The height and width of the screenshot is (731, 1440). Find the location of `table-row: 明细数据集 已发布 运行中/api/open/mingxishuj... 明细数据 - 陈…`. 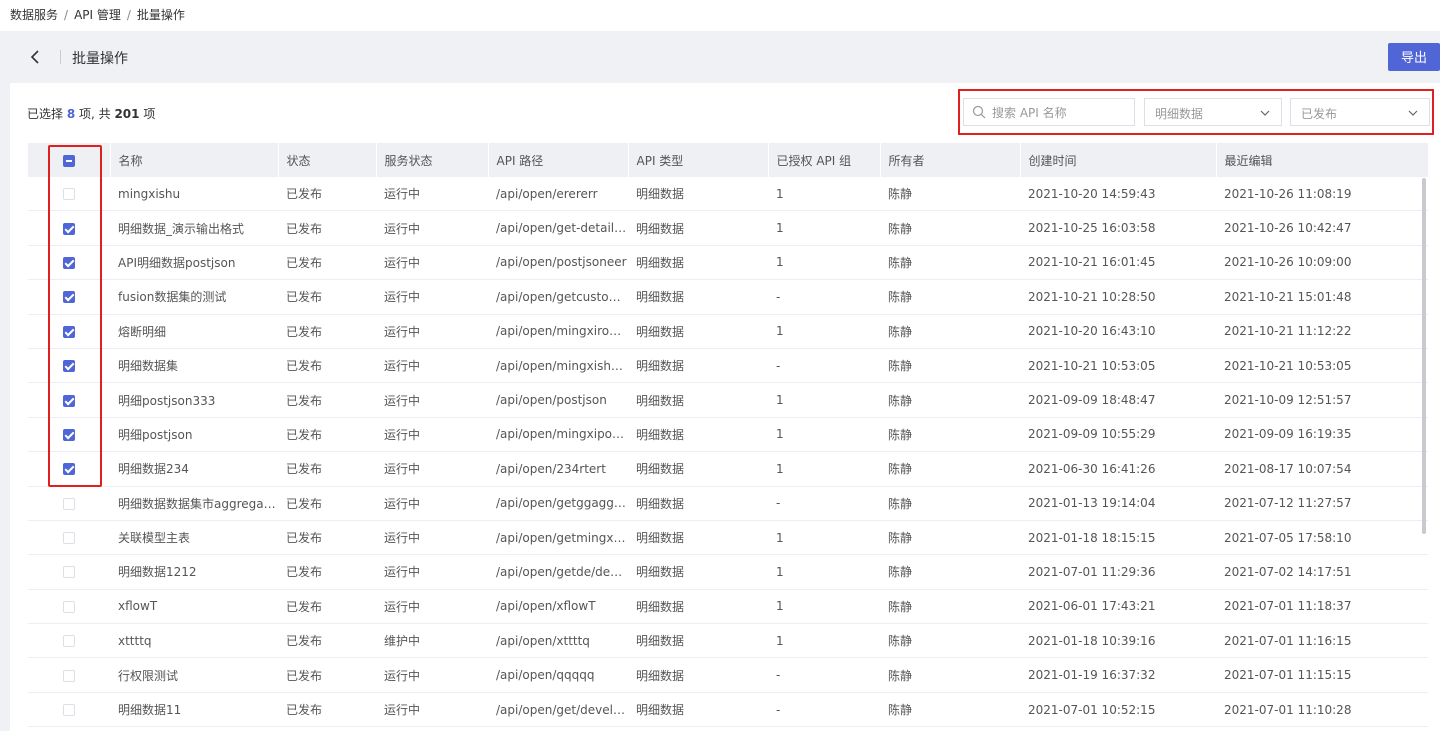

table-row: 明细数据集 已发布 运行中/api/open/mingxishuj... 明细数据 - 陈… is located at coordinates (728, 366).